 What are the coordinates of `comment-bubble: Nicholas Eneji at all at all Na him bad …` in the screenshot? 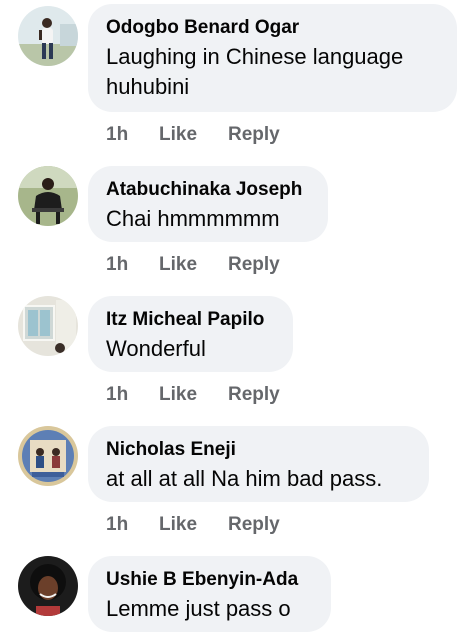 It's located at (258, 464).